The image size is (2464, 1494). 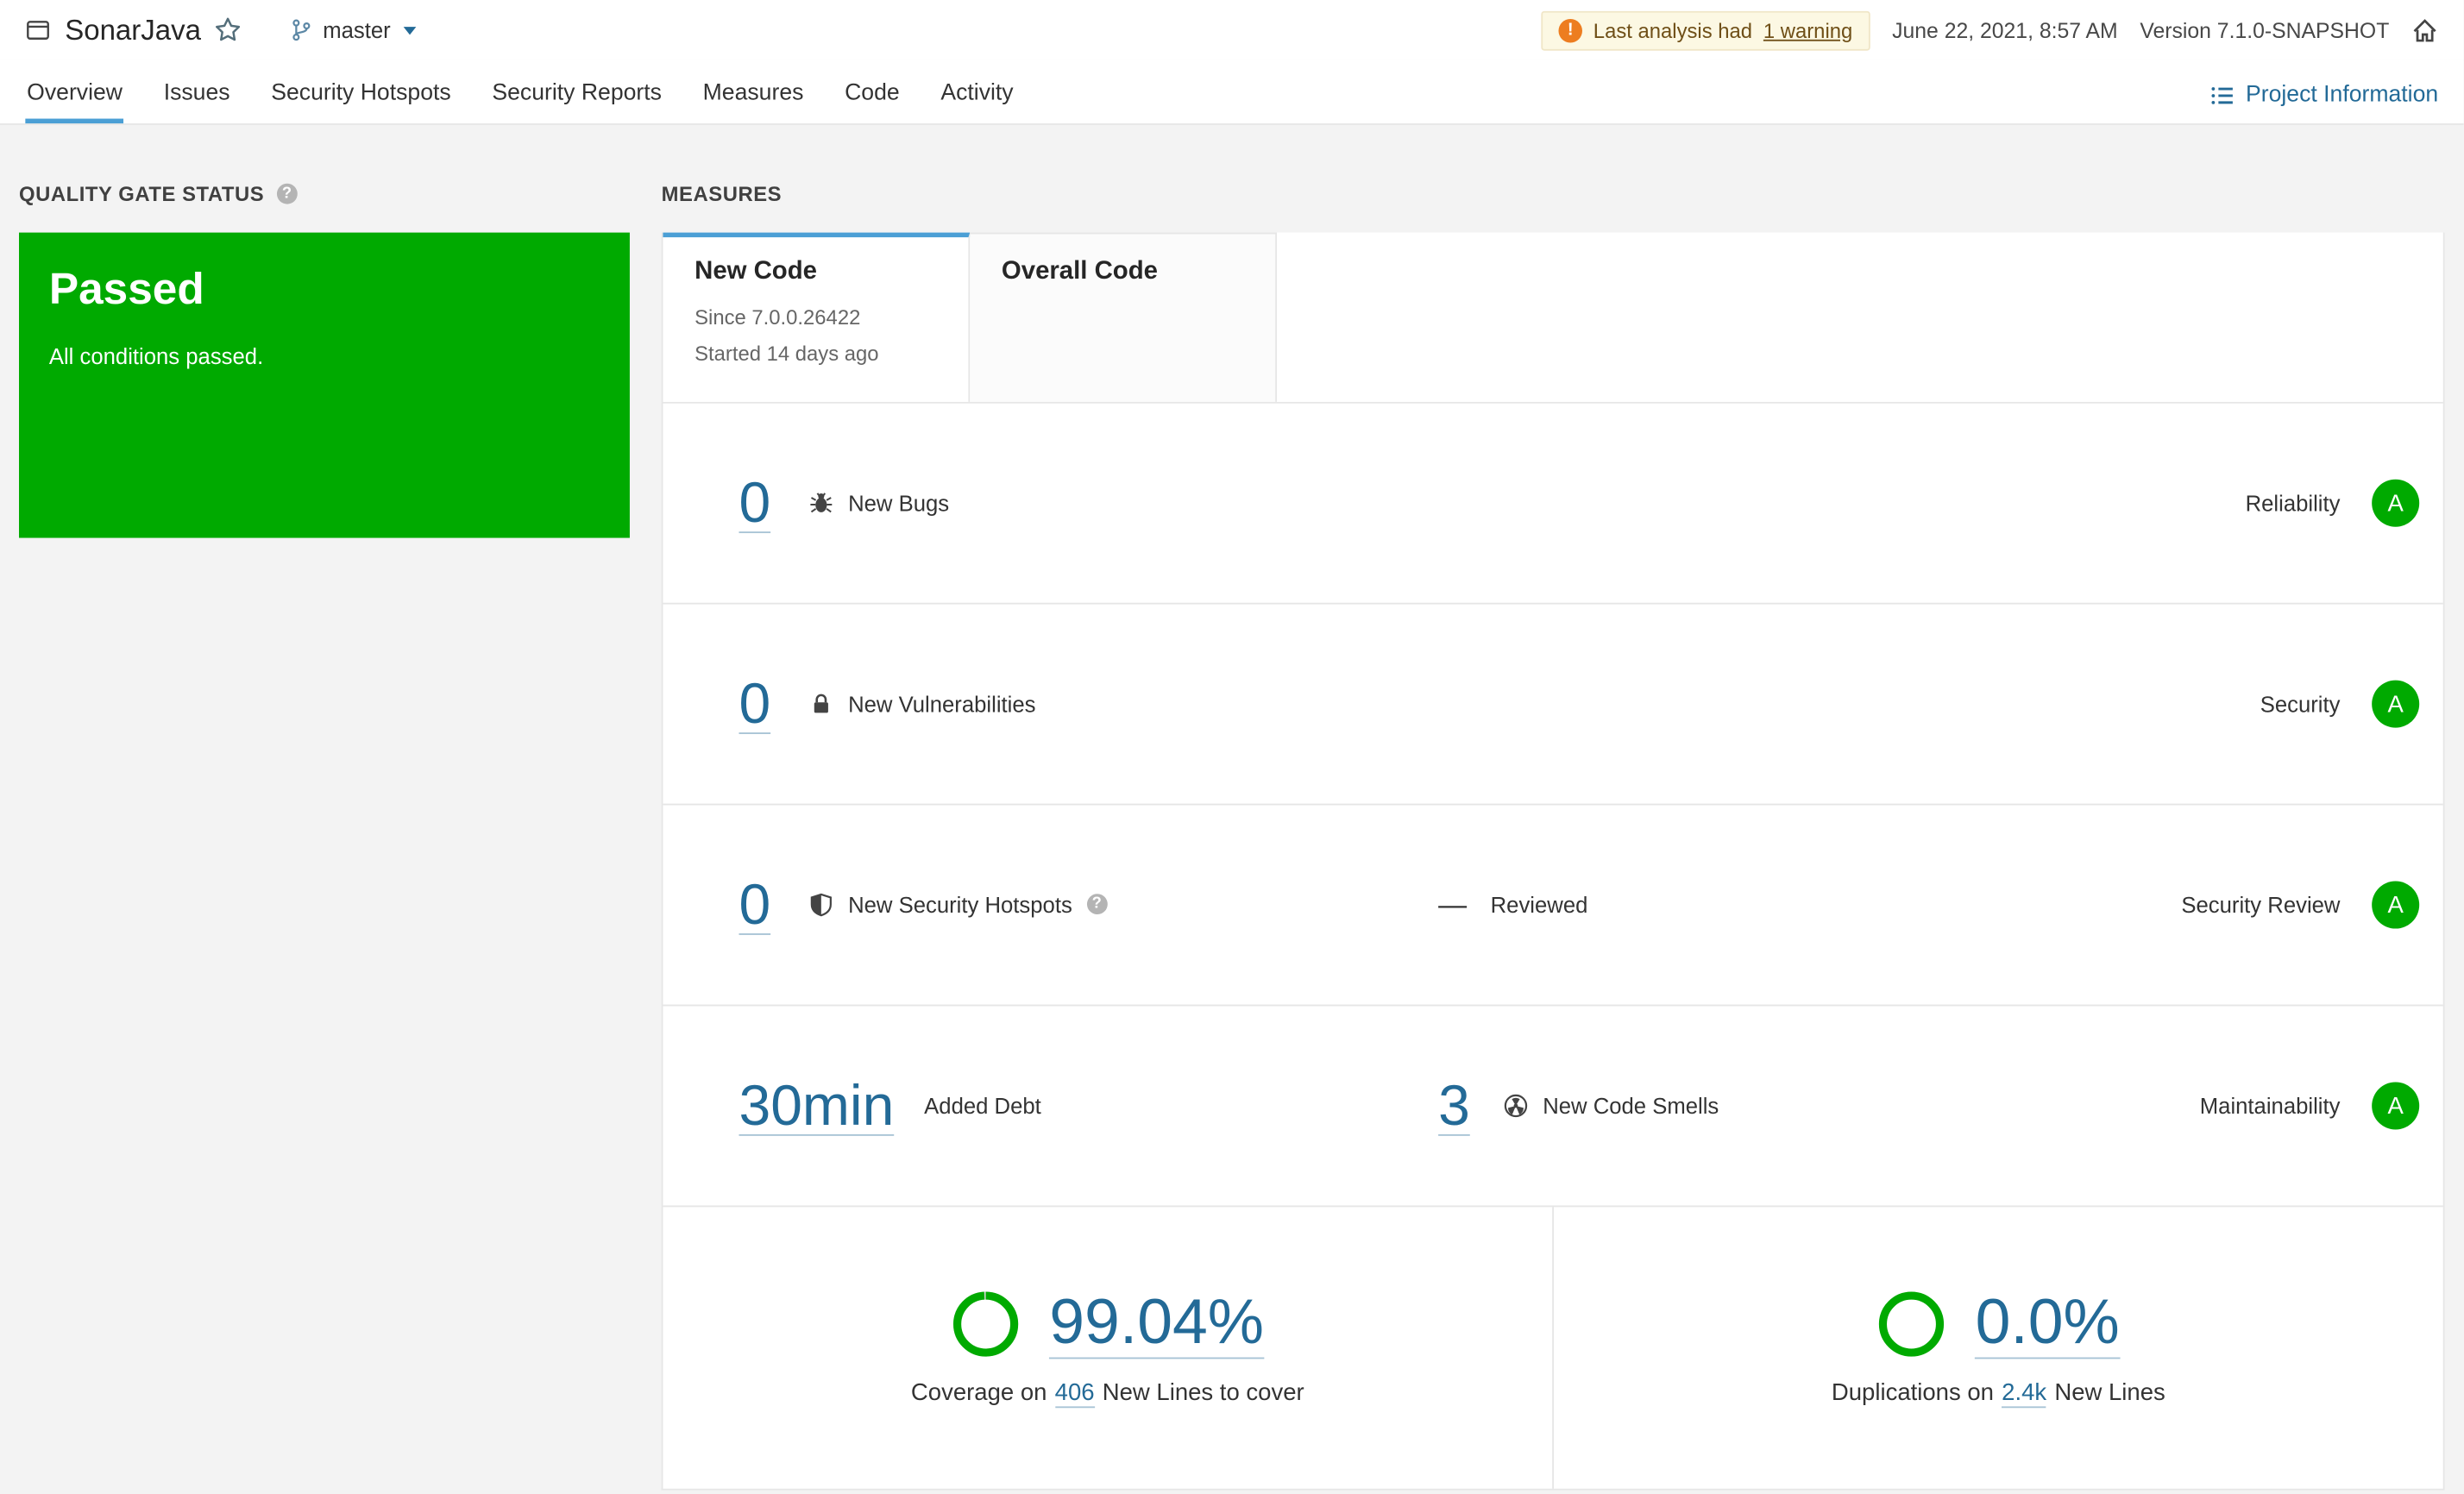 What do you see at coordinates (1998, 1394) in the screenshot?
I see `duplications-caption: Duplications on 2.4k New Lines` at bounding box center [1998, 1394].